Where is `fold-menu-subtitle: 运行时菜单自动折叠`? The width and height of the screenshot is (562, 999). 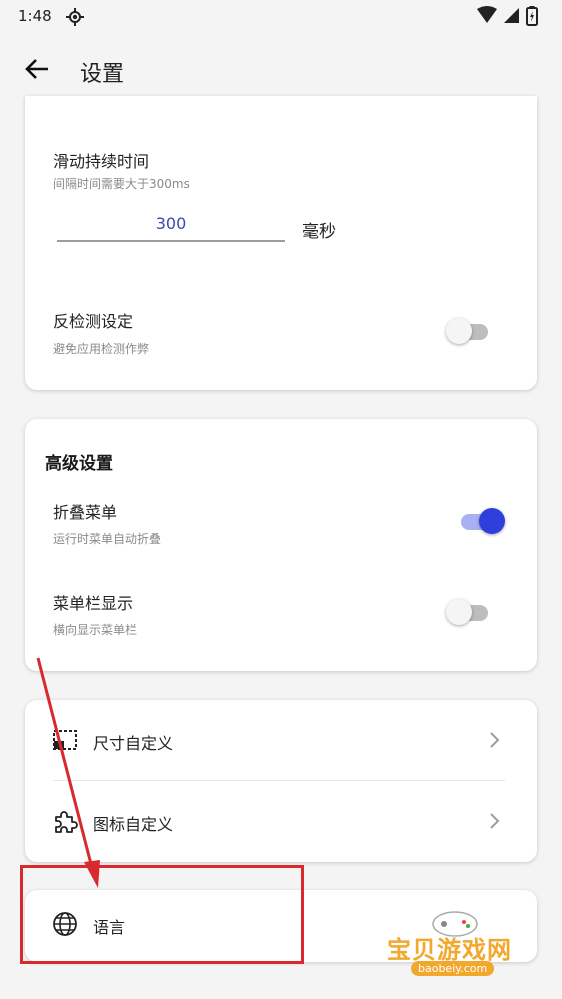
fold-menu-subtitle: 运行时菜单自动折叠 is located at coordinates (107, 539).